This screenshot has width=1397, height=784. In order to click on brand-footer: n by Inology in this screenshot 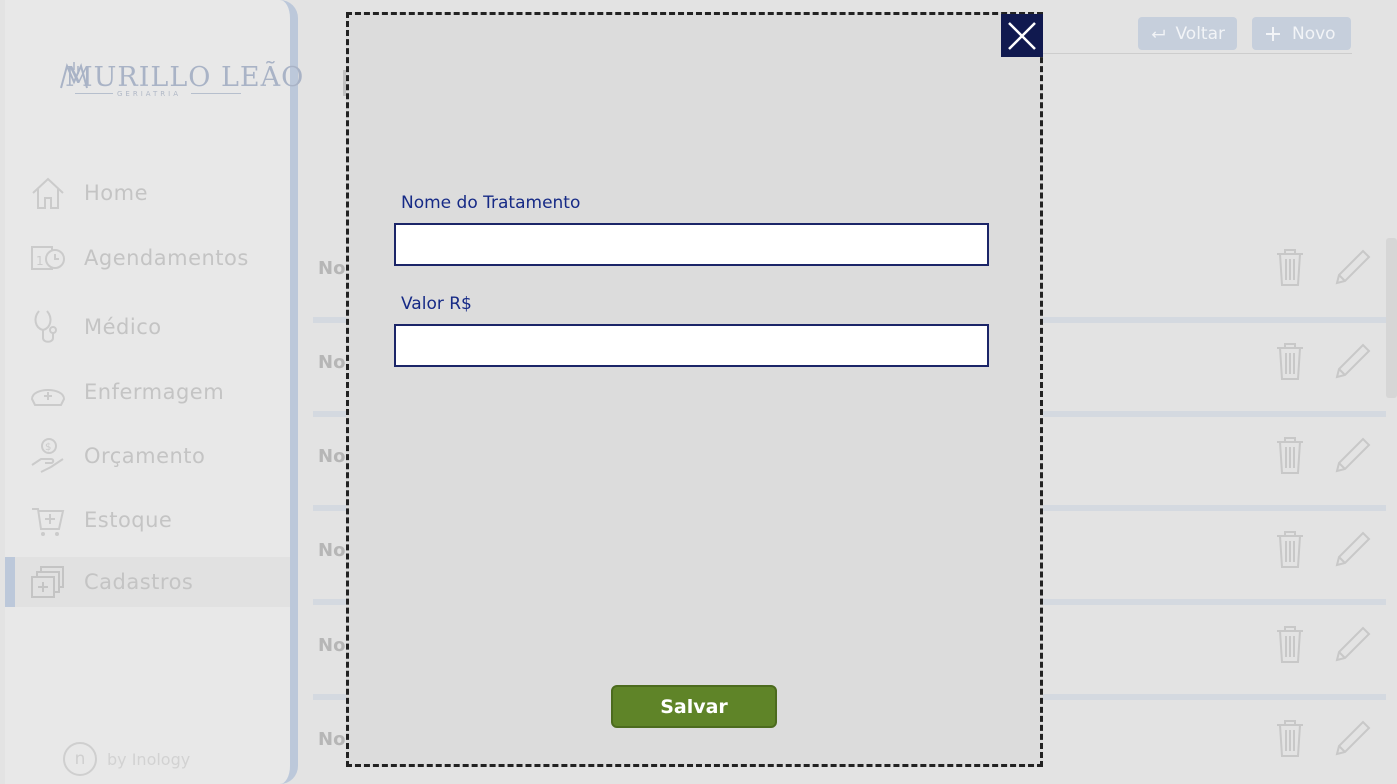, I will do `click(126, 759)`.